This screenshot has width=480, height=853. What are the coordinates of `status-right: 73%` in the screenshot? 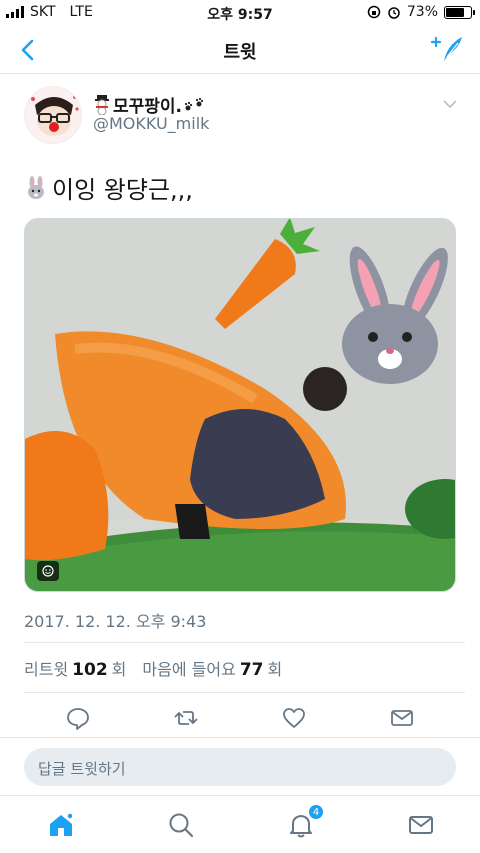 It's located at (421, 12).